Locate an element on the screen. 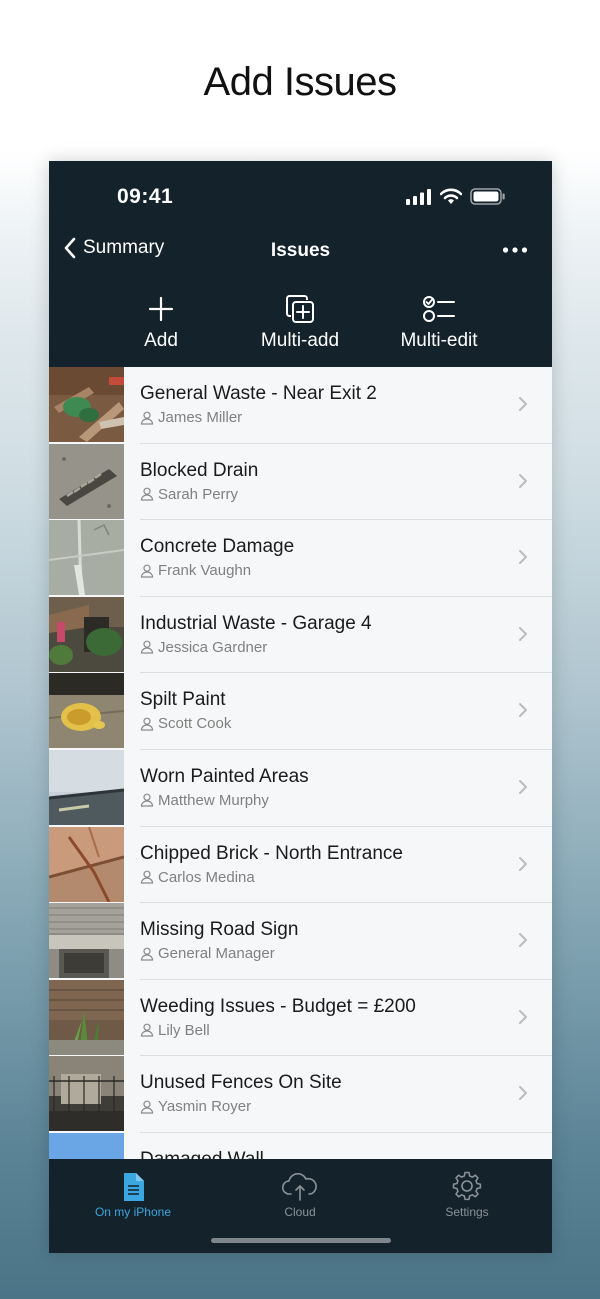  issue-row-worn-painted-areas: Worn Painted Areas Matthew Murphy is located at coordinates (300, 788).